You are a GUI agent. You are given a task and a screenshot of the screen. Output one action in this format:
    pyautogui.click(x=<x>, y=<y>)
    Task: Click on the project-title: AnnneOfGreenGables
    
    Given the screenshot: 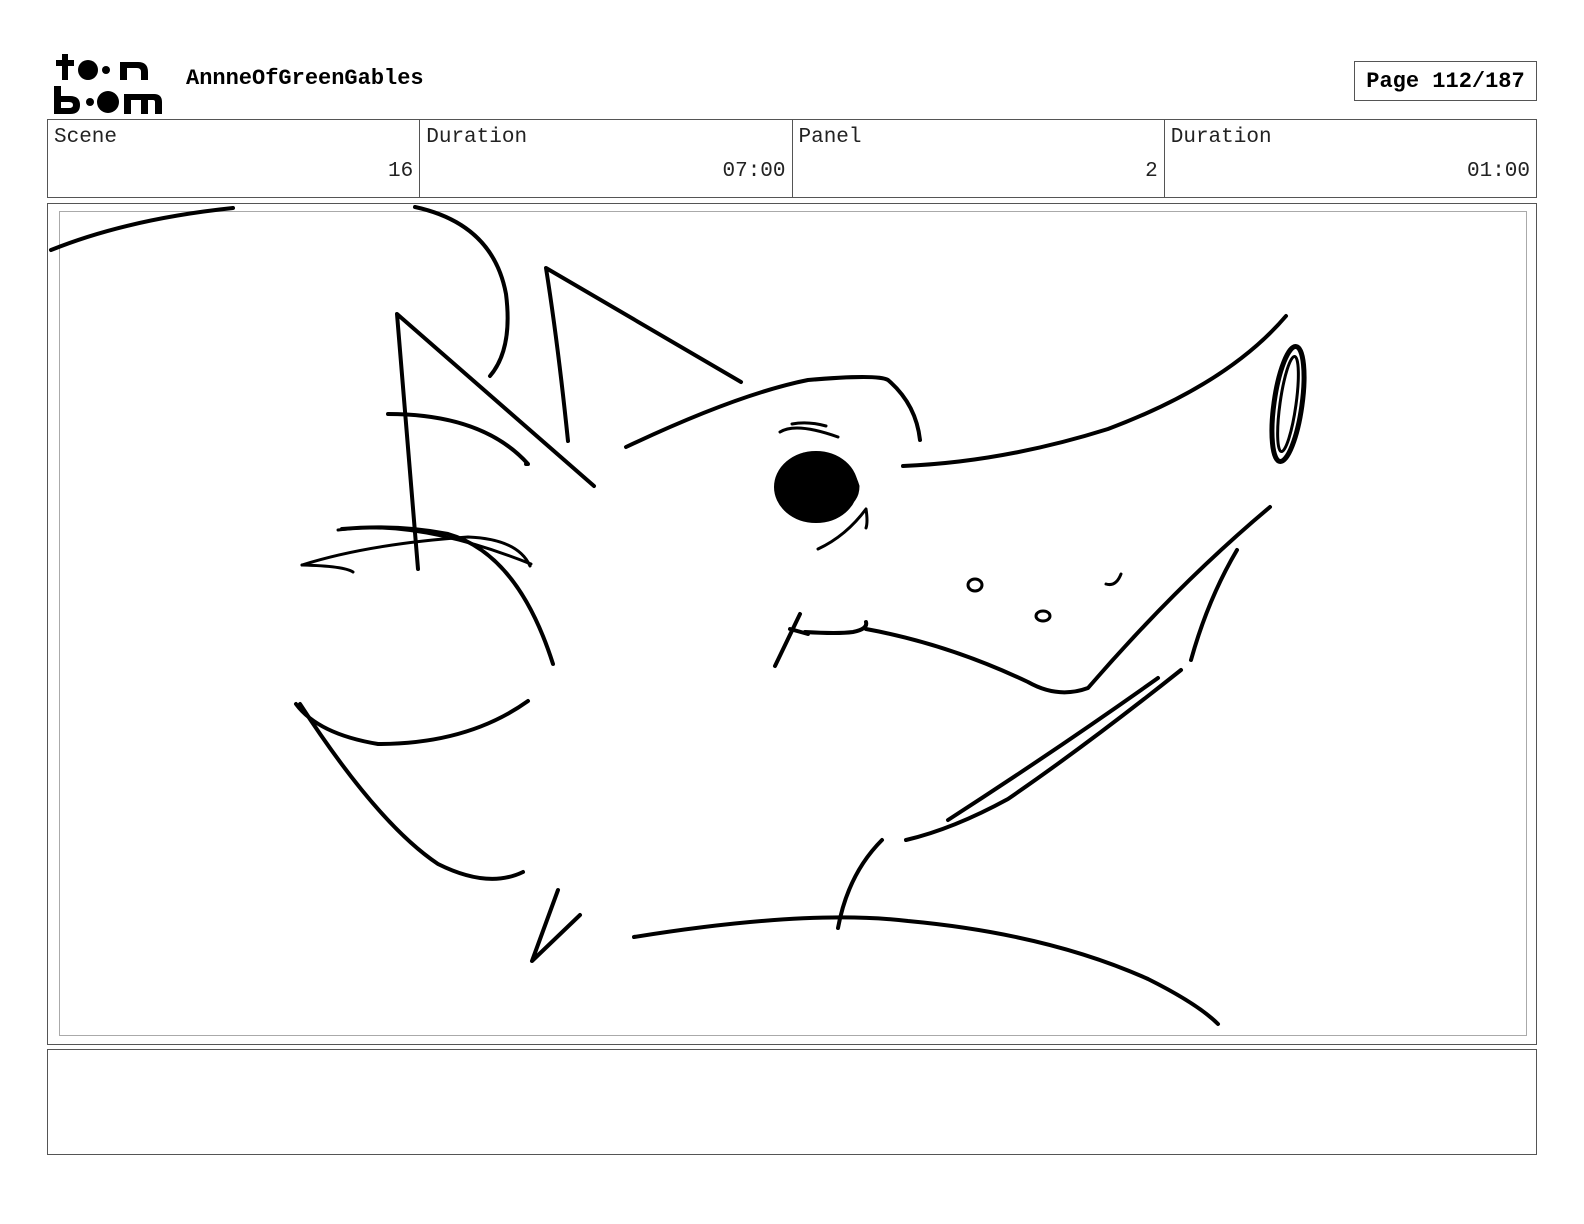 What is the action you would take?
    pyautogui.click(x=305, y=78)
    